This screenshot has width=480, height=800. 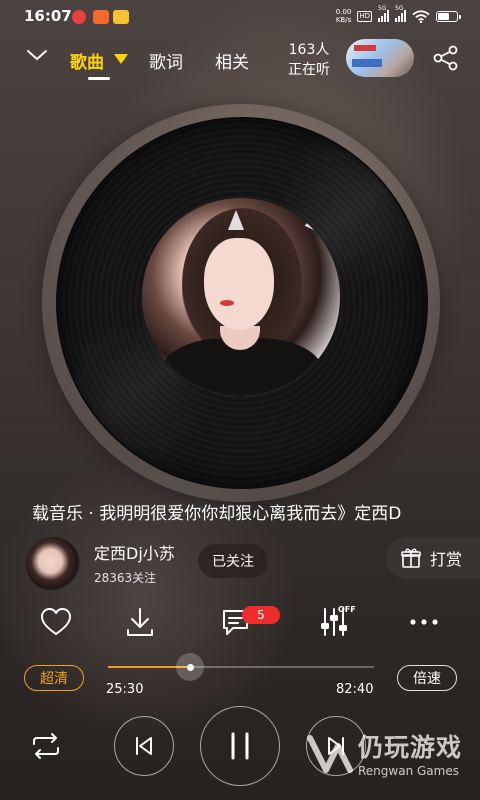 What do you see at coordinates (347, 609) in the screenshot?
I see `effects-off-label: OFF` at bounding box center [347, 609].